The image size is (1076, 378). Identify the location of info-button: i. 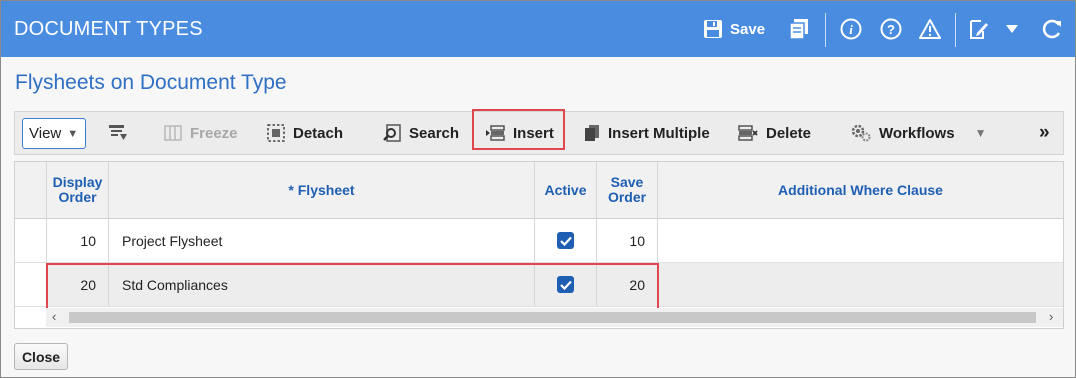
(851, 29).